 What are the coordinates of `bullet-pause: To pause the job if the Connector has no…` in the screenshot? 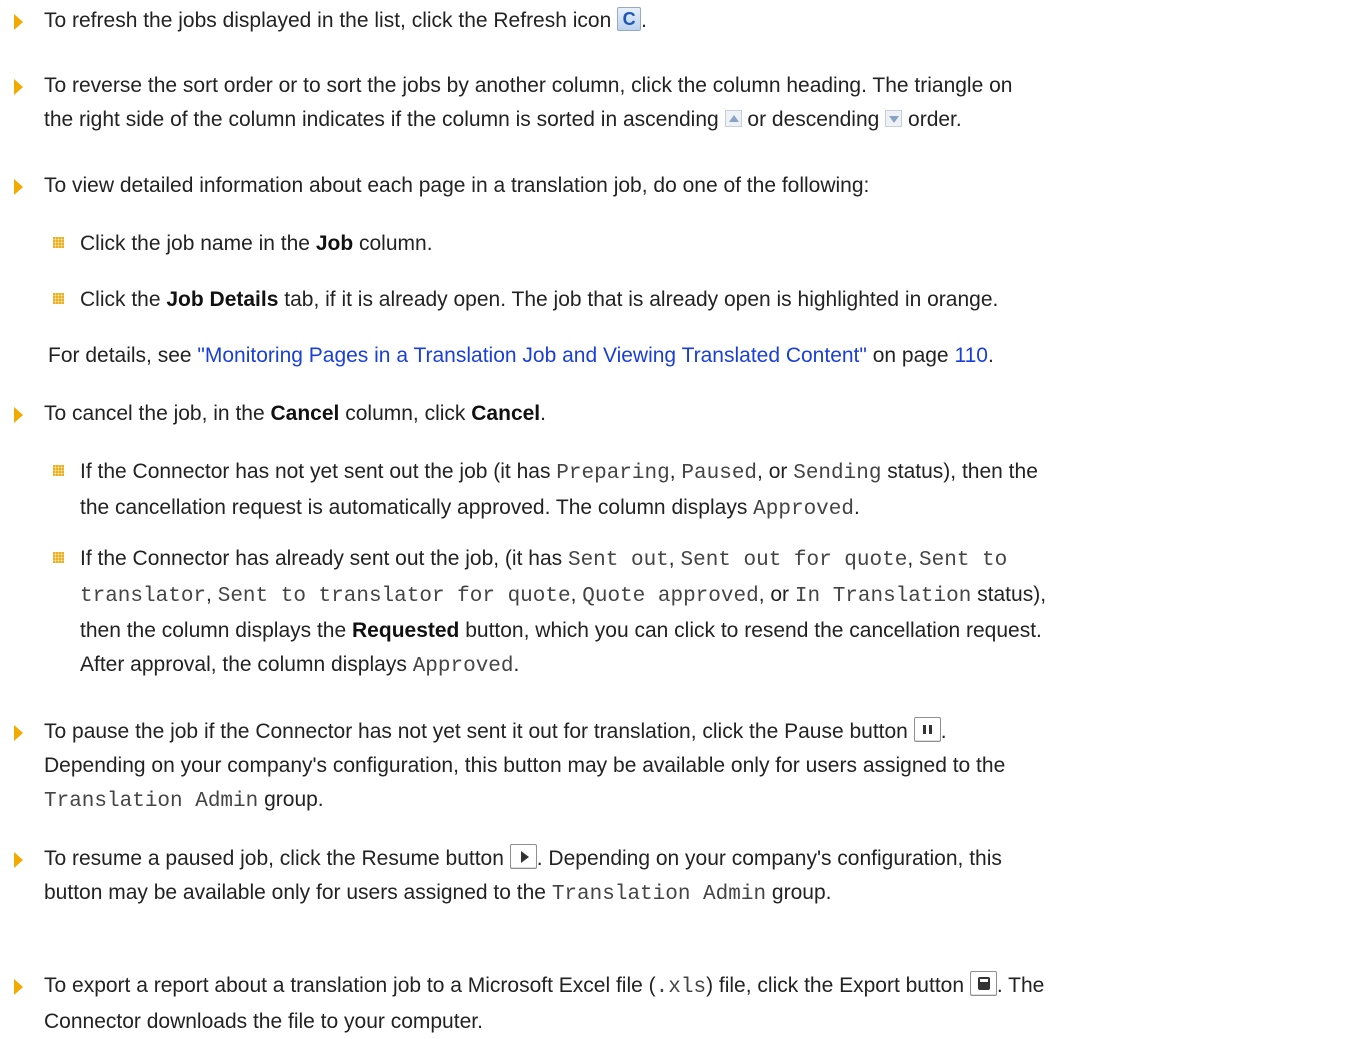 It's located at (674, 767).